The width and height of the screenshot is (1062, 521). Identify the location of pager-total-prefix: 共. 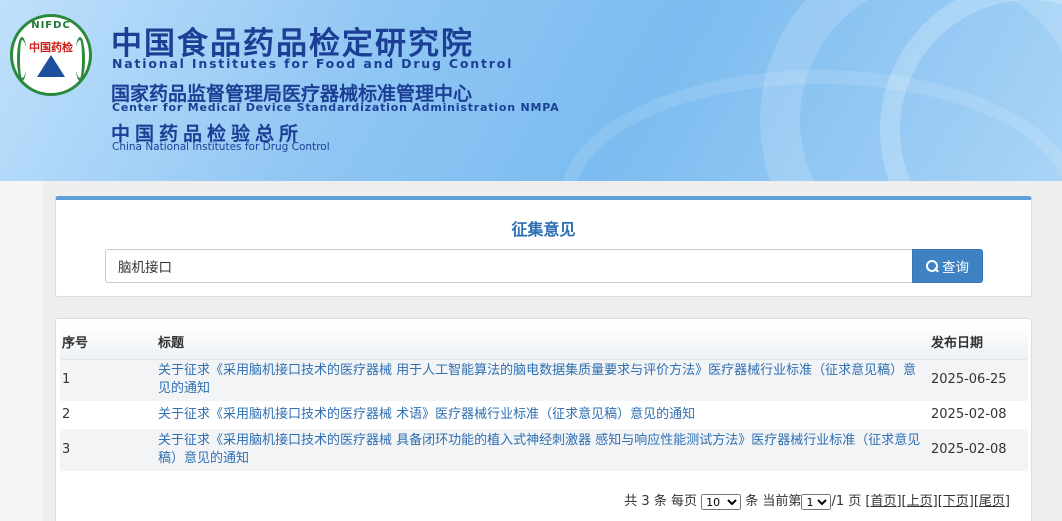
(631, 501).